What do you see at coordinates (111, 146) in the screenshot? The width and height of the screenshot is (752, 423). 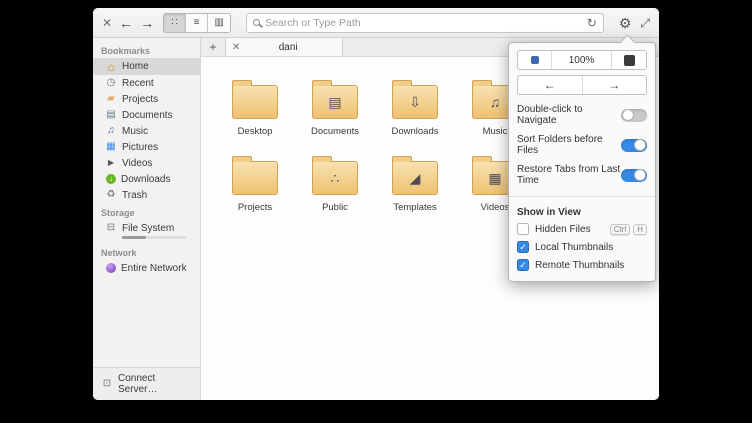 I see `pictures-icon: ▦` at bounding box center [111, 146].